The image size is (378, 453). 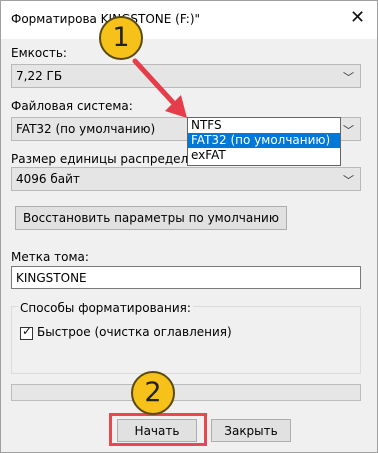 What do you see at coordinates (39, 53) in the screenshot?
I see `capacity-label: Емкость:` at bounding box center [39, 53].